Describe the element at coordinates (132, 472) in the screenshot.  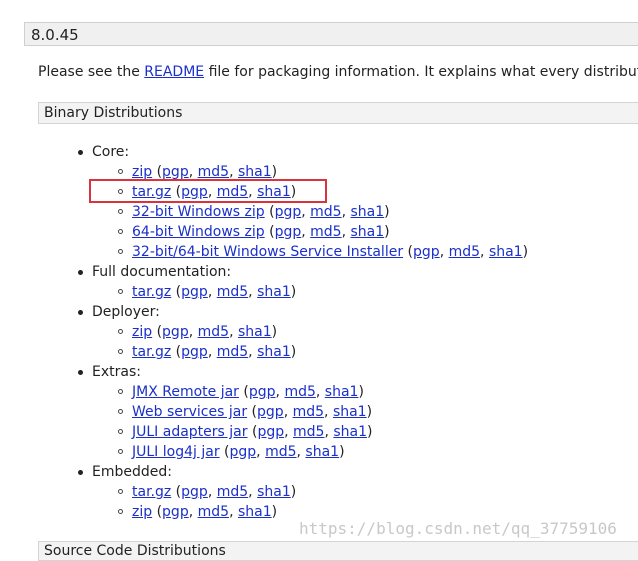
I see `category-label: Embedded:` at that location.